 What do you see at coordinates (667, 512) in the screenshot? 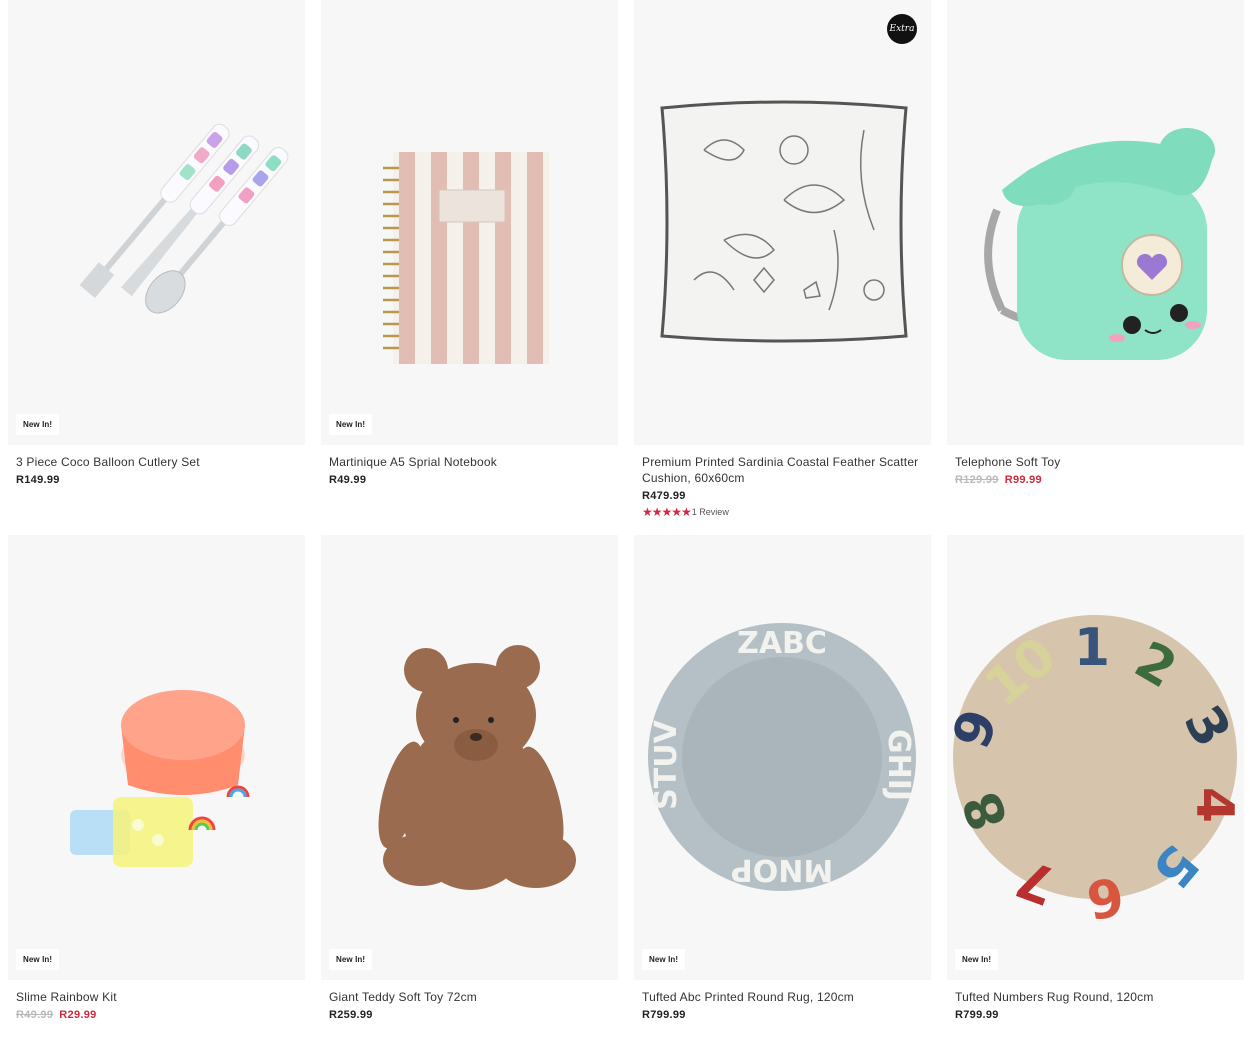
I see `star-icon: ★★★★★` at bounding box center [667, 512].